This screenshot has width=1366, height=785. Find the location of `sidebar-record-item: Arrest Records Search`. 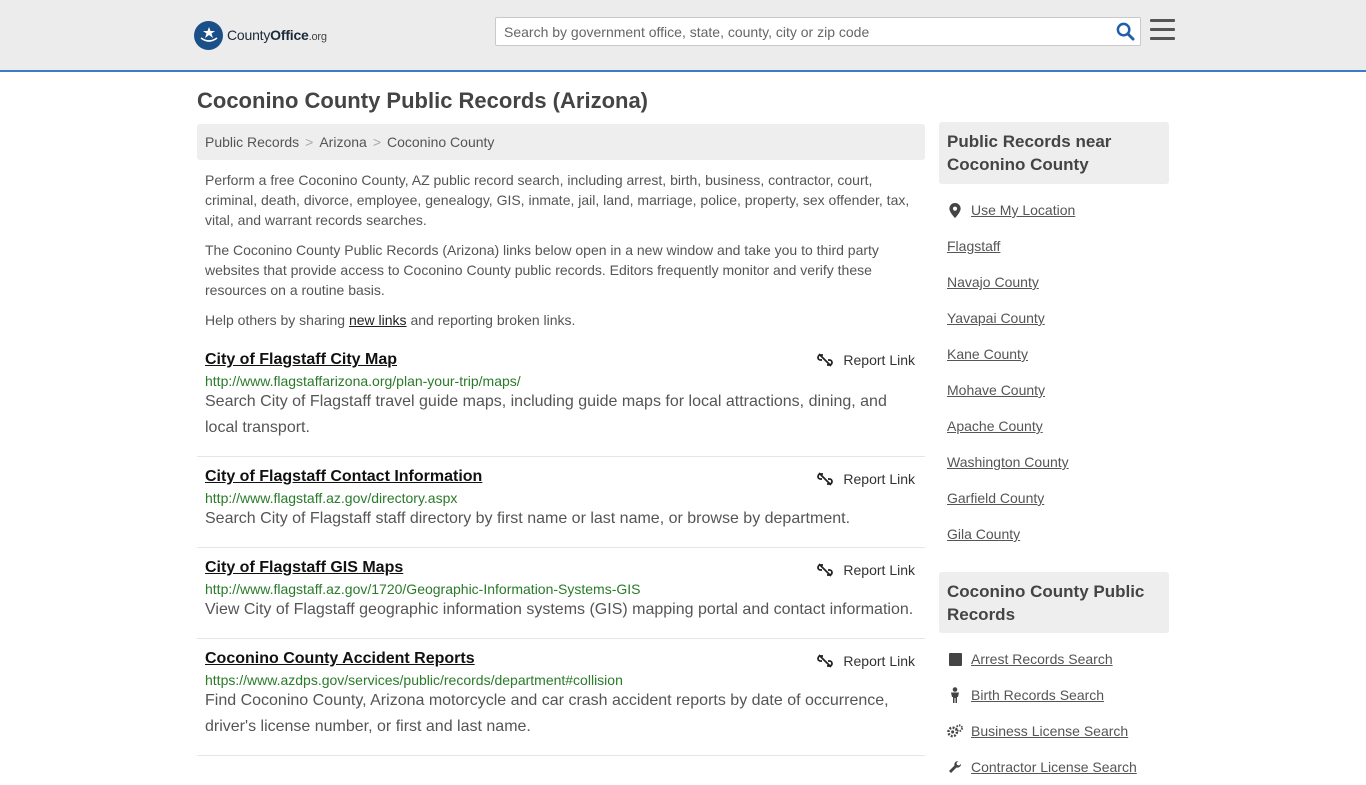

sidebar-record-item: Arrest Records Search is located at coordinates (1042, 659).